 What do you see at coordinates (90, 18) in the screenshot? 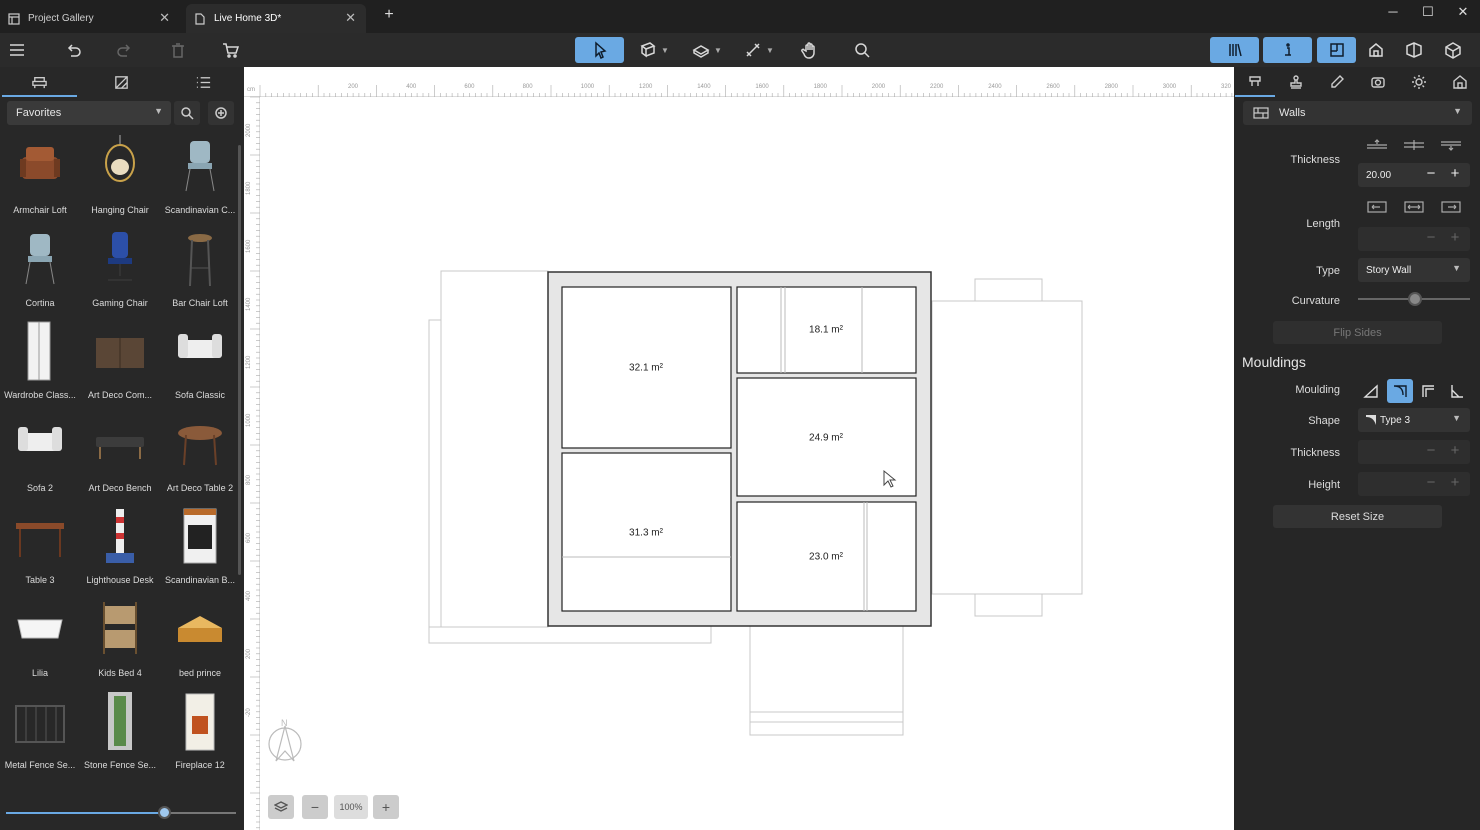
I see `tab-project-gallery: Project Gallery ✕` at bounding box center [90, 18].